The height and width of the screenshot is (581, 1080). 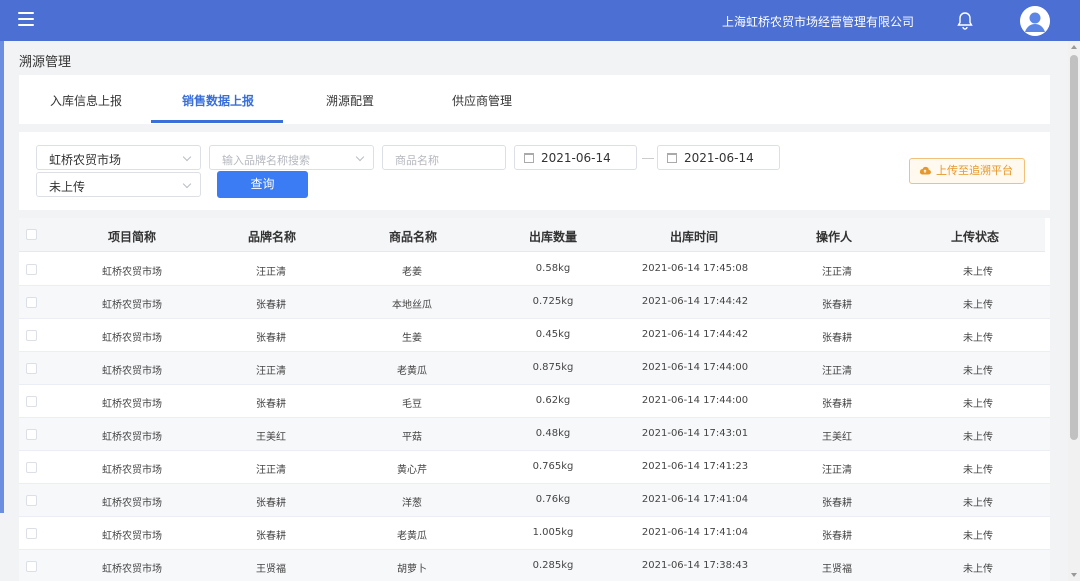 I want to click on upload-button-label: 上传至追溯平台, so click(x=974, y=170).